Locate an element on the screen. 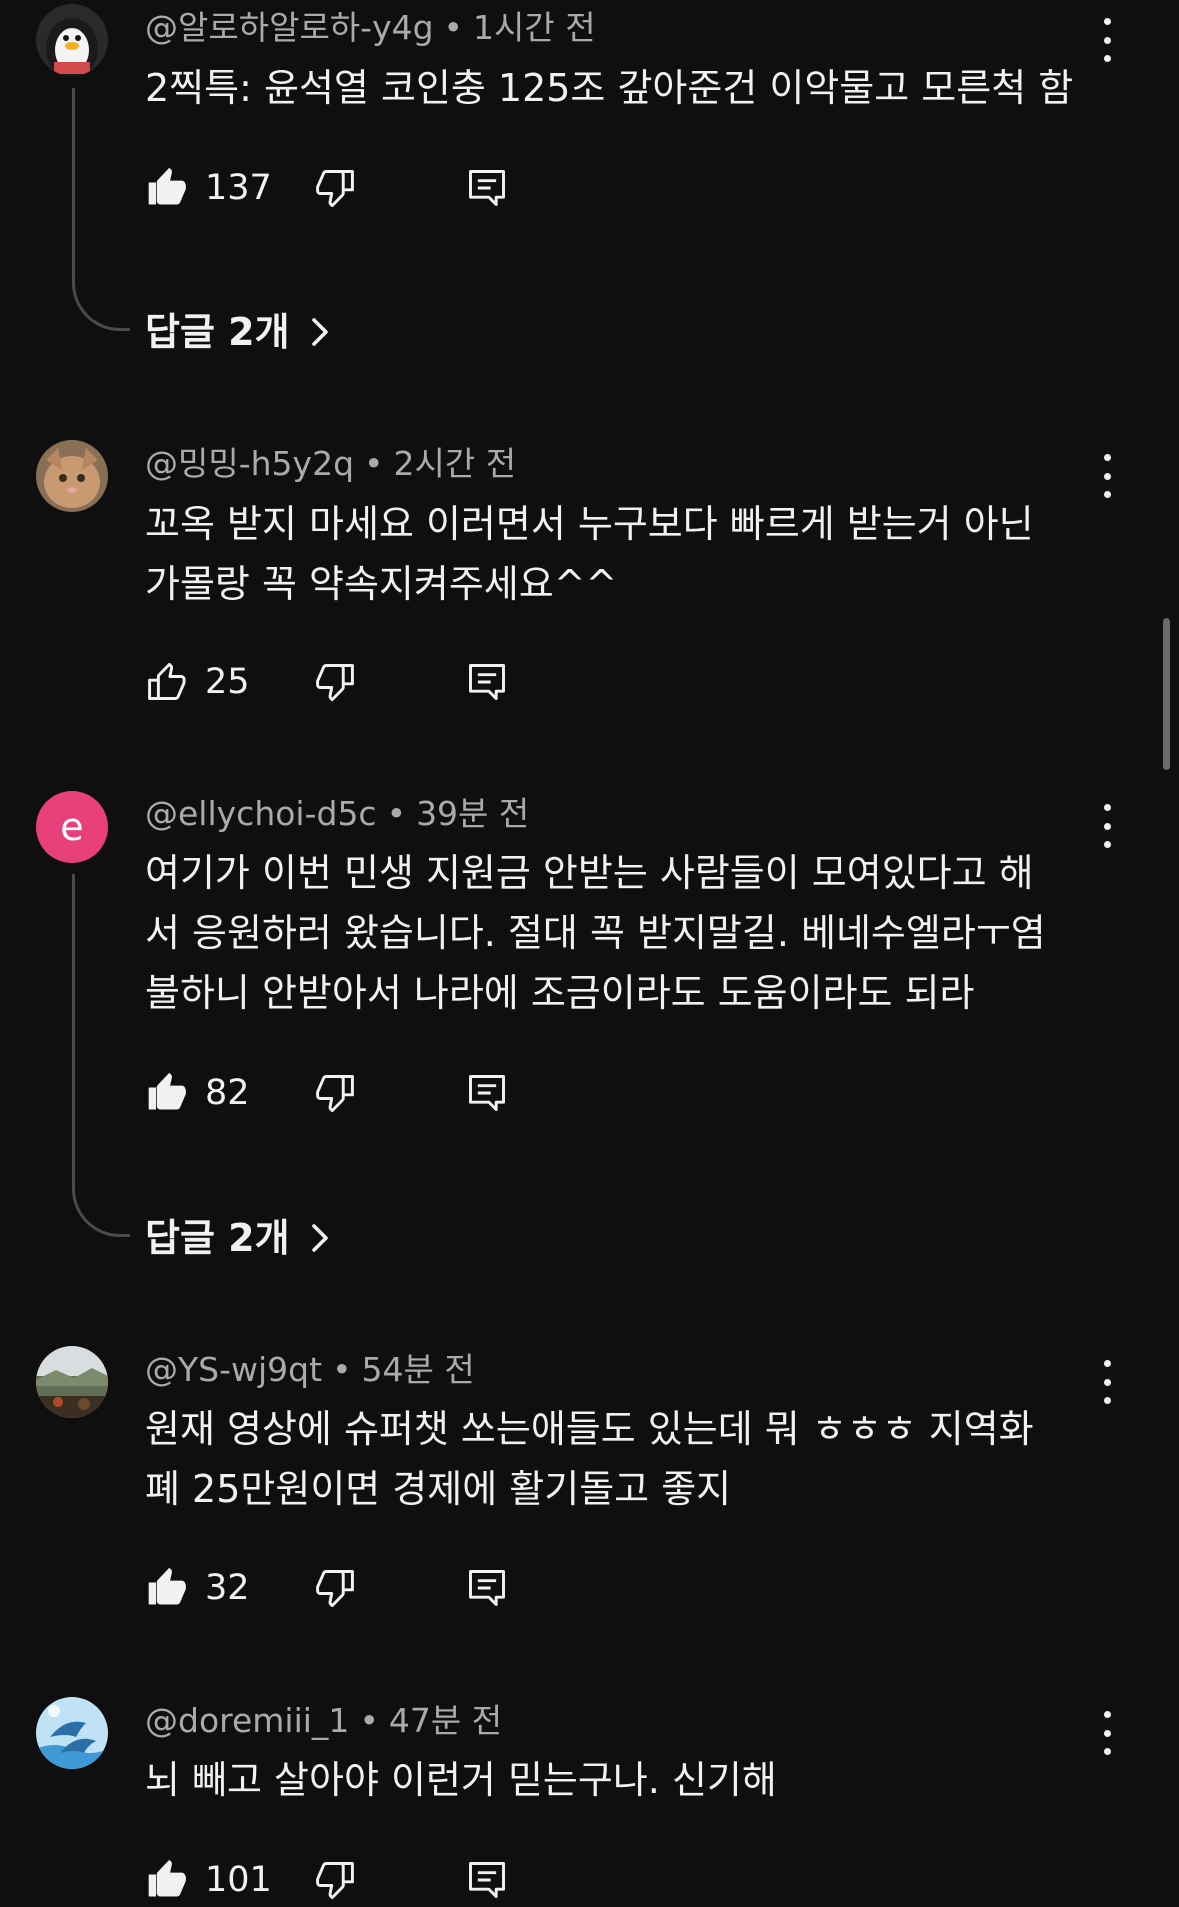  comment-actions: 137 is located at coordinates (345, 188).